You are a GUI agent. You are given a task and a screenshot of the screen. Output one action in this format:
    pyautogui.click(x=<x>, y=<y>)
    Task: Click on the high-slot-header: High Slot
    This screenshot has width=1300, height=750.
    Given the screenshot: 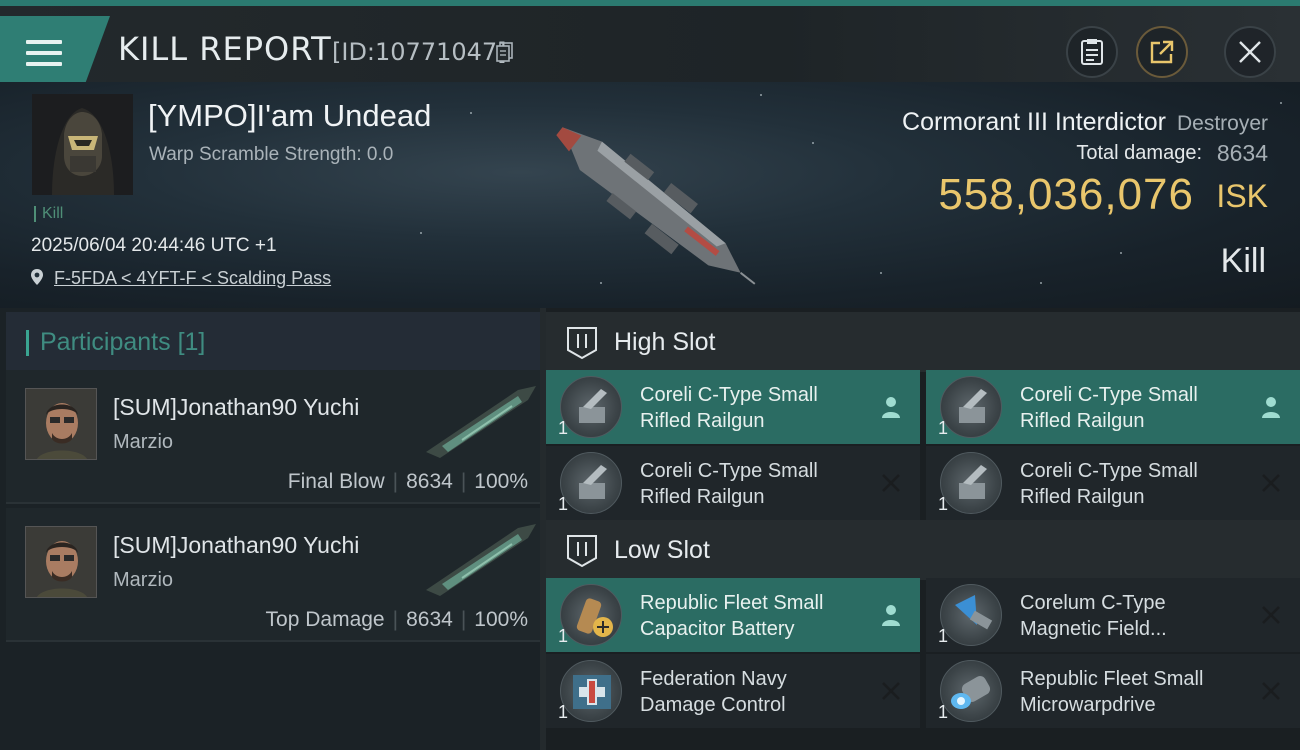 What is the action you would take?
    pyautogui.click(x=923, y=342)
    